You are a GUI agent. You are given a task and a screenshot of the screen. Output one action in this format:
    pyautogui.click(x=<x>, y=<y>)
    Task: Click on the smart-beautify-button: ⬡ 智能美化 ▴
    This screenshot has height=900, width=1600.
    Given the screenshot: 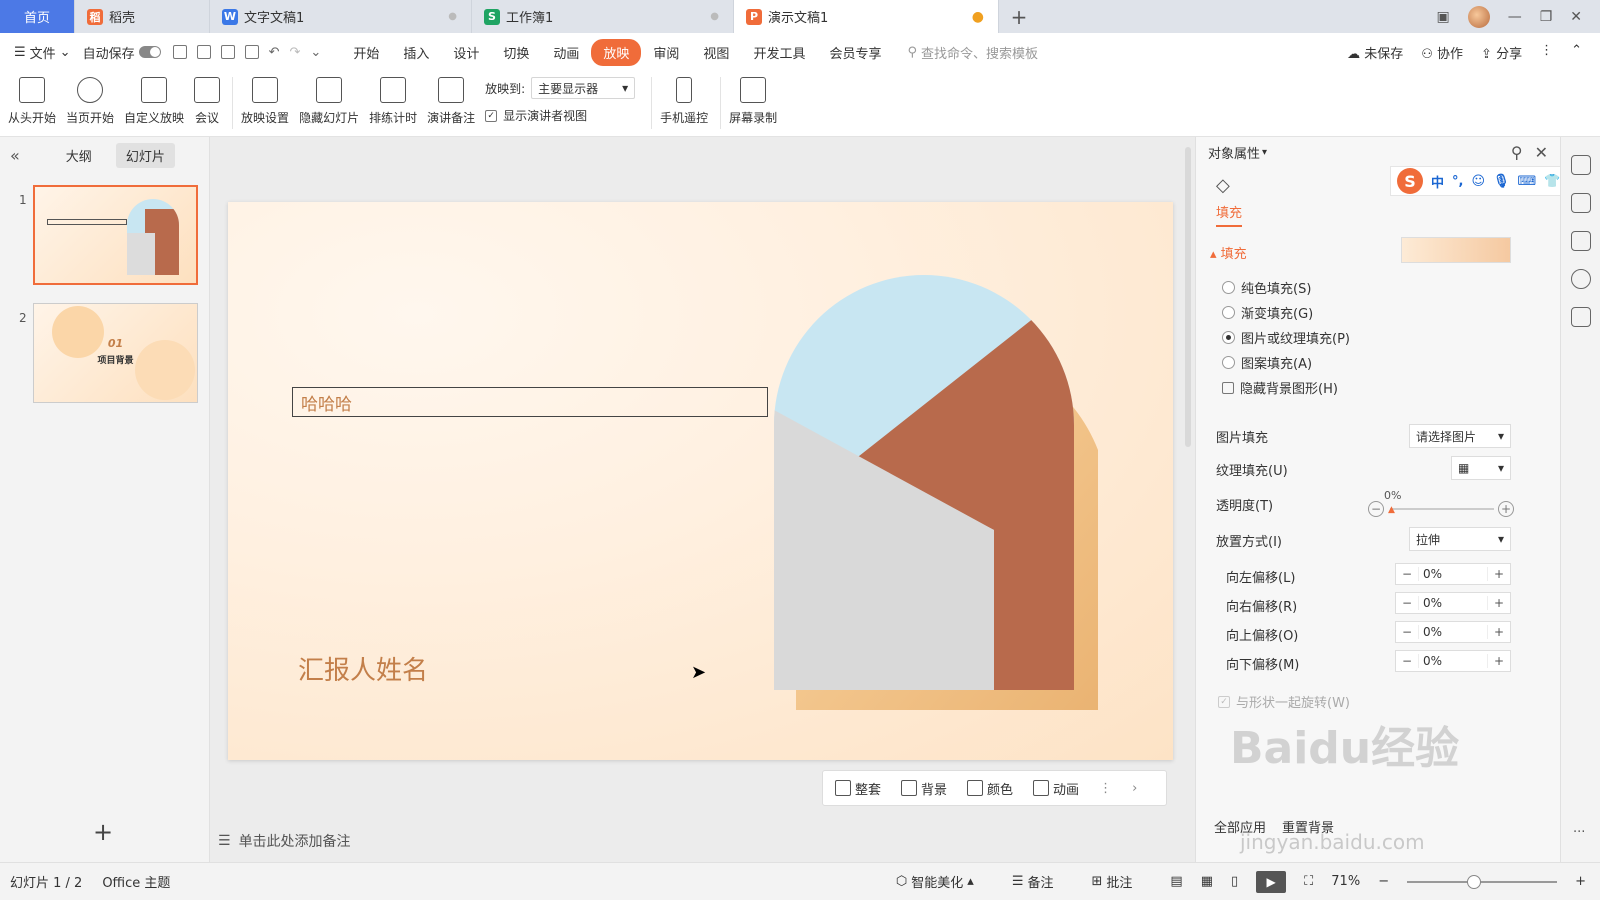 What is the action you would take?
    pyautogui.click(x=935, y=881)
    